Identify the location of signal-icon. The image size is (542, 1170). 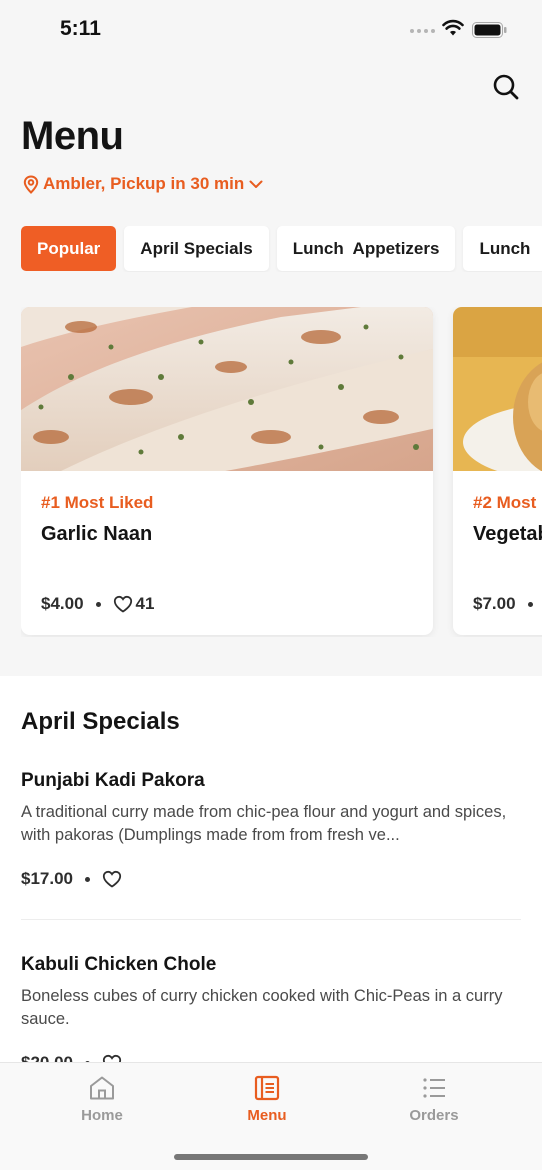
(422, 31).